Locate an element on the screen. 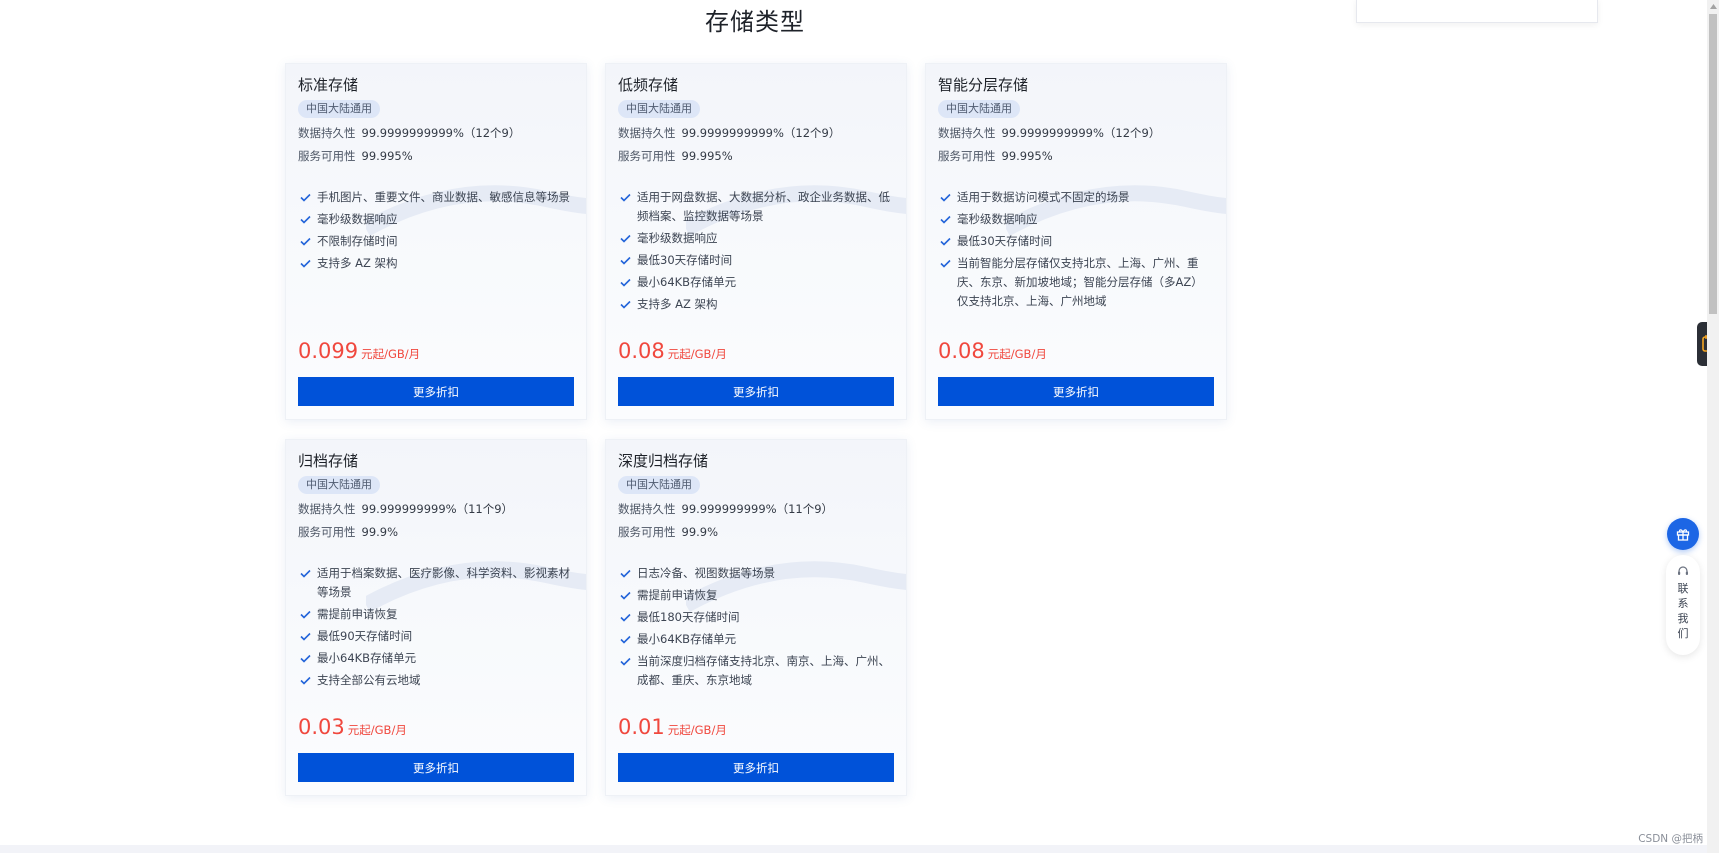 The height and width of the screenshot is (853, 1719). feature-text: 需提前申请恢复 is located at coordinates (677, 595).